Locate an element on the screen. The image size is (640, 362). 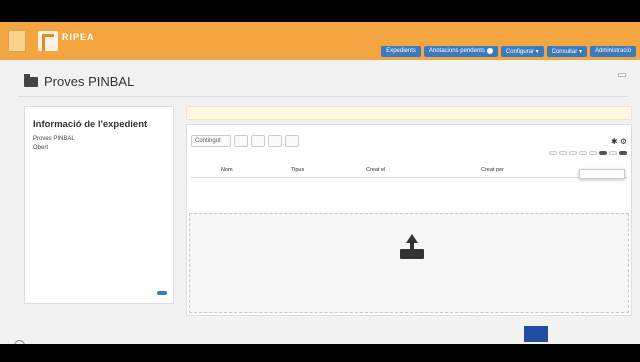
dropdown-item is located at coordinates (602, 175).